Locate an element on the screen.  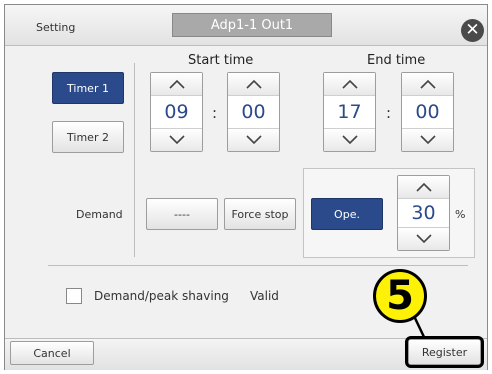
demand-label: Demand is located at coordinates (99, 214).